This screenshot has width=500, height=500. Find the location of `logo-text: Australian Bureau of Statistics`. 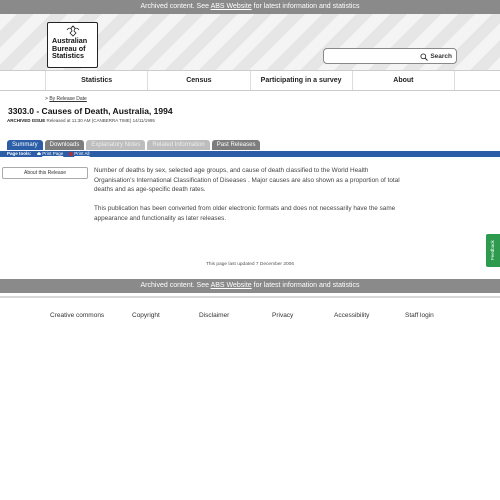

logo-text: Australian Bureau of Statistics is located at coordinates (74, 48).